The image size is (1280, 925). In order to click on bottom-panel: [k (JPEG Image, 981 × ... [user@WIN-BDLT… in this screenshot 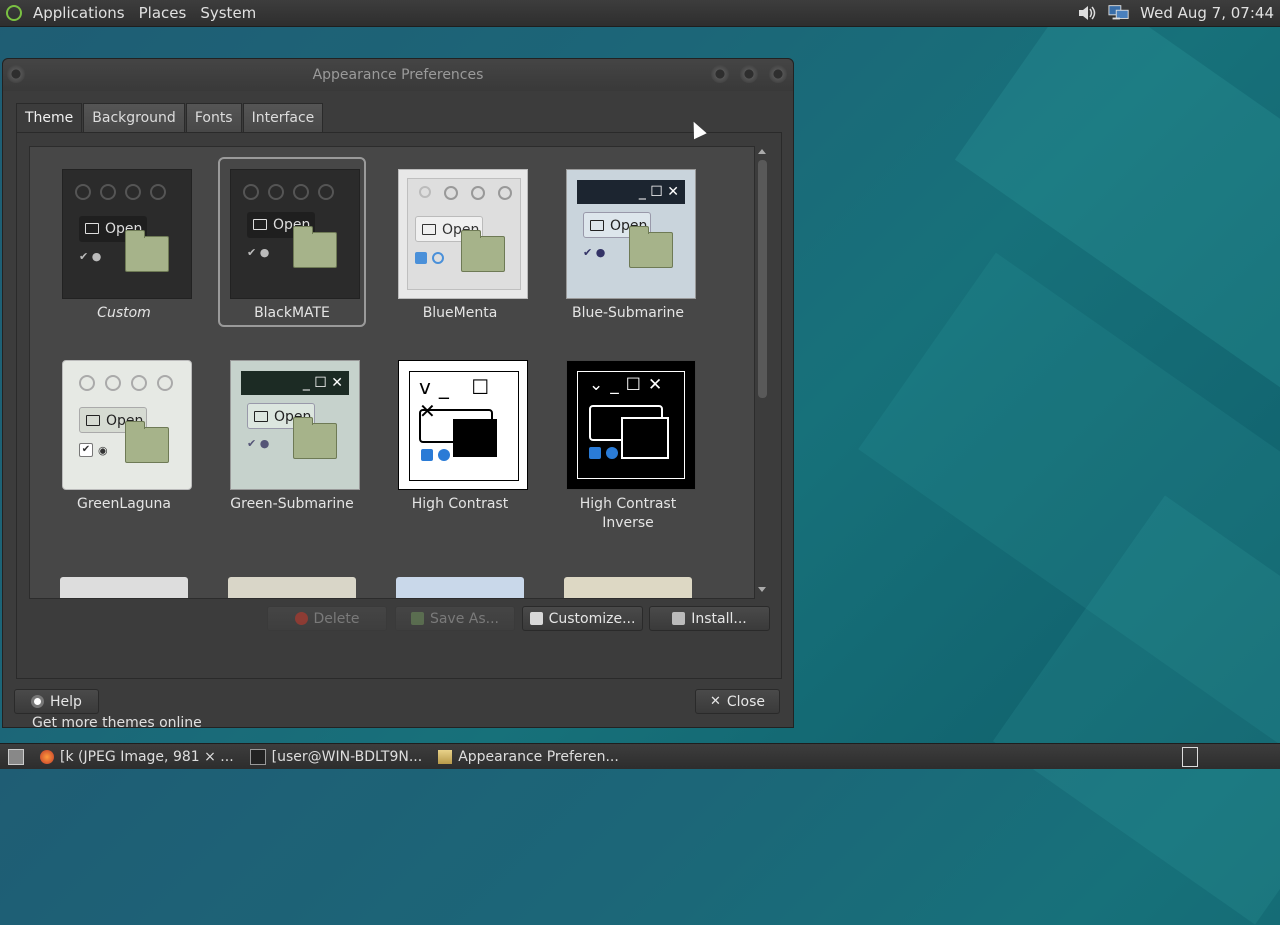, I will do `click(640, 756)`.